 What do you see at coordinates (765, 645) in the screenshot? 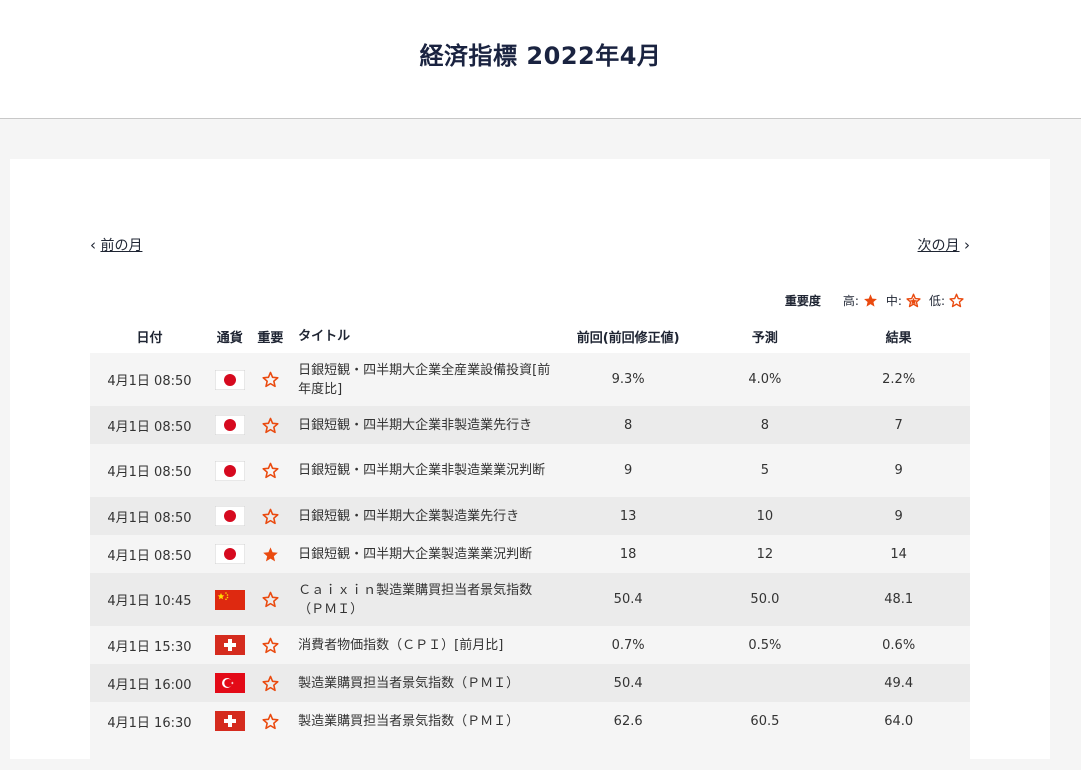
I see `row-forecast: 0.5%` at bounding box center [765, 645].